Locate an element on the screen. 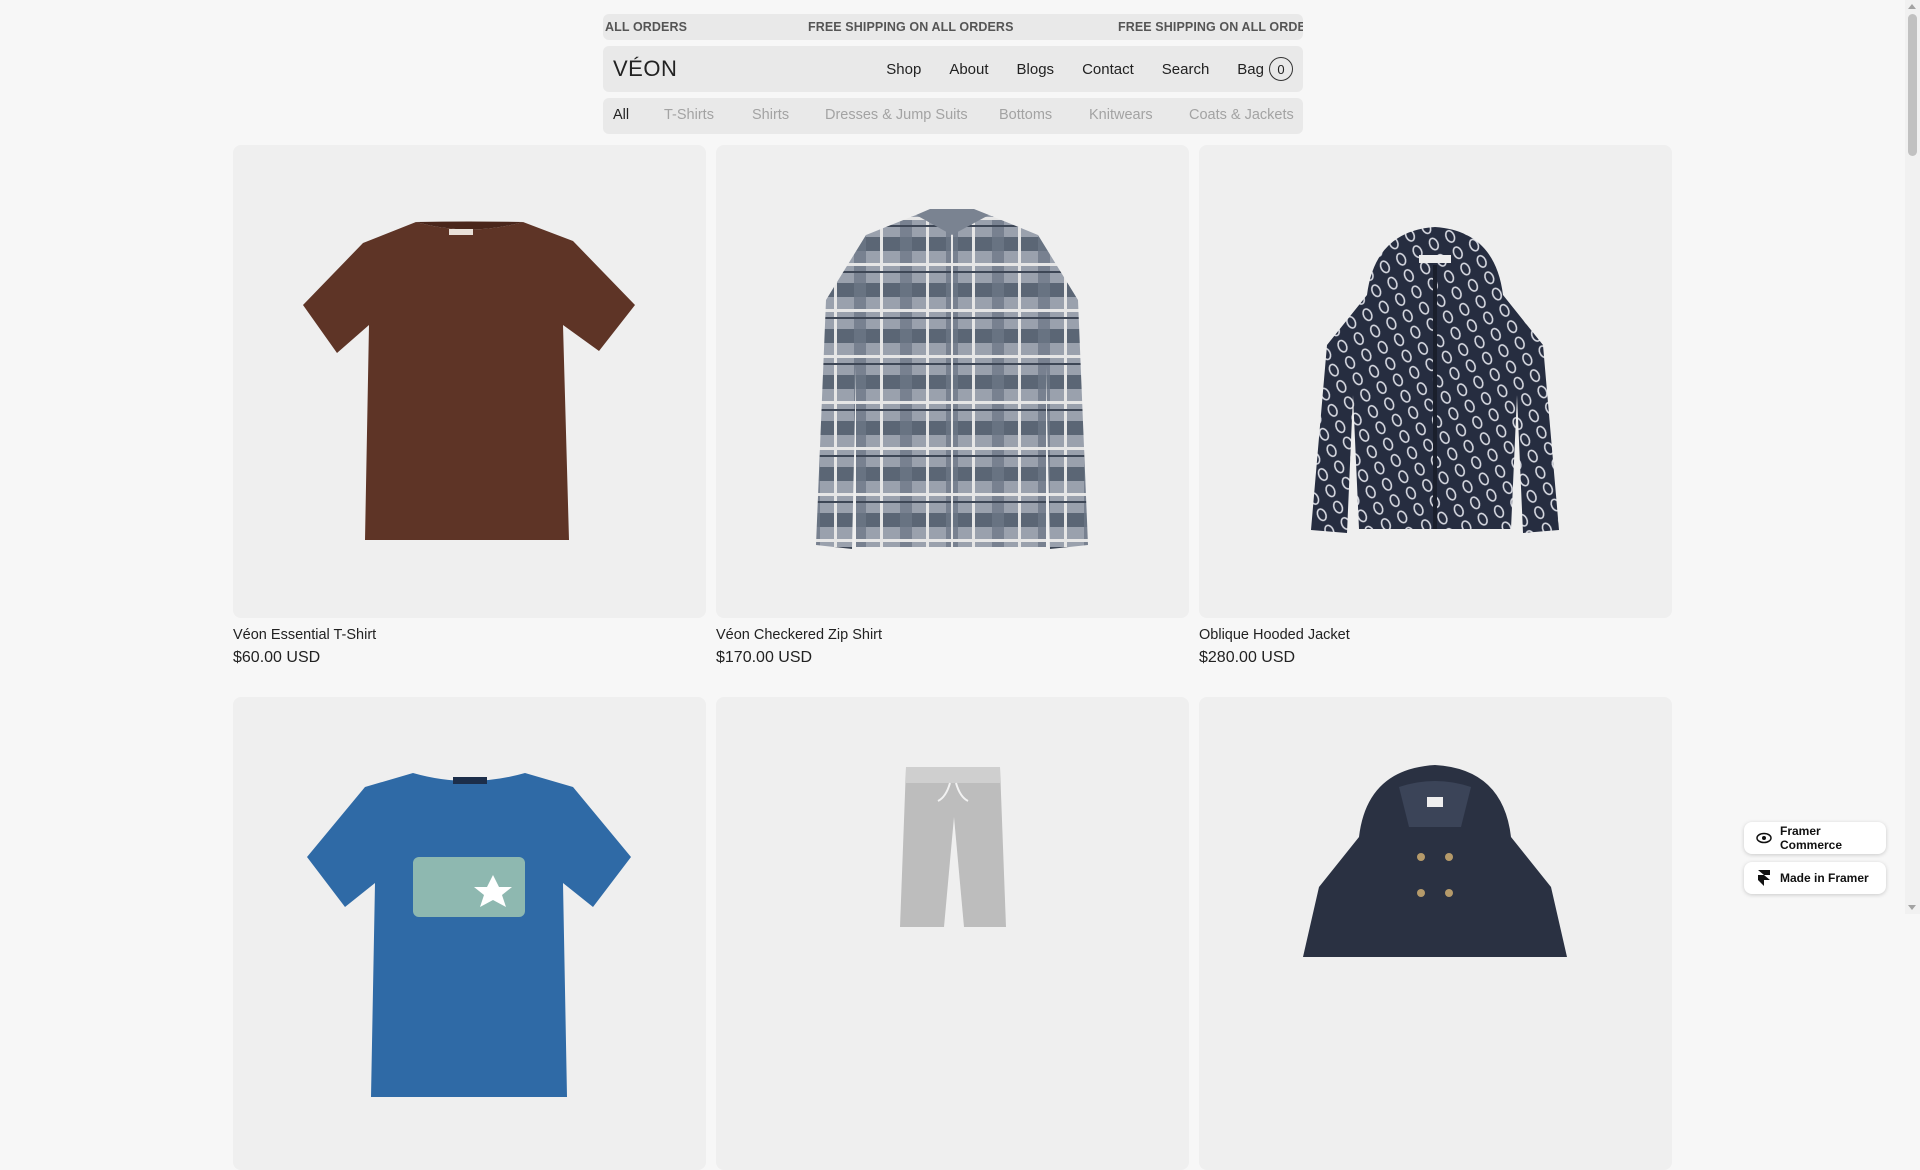  bag-label: Bag is located at coordinates (1250, 69).